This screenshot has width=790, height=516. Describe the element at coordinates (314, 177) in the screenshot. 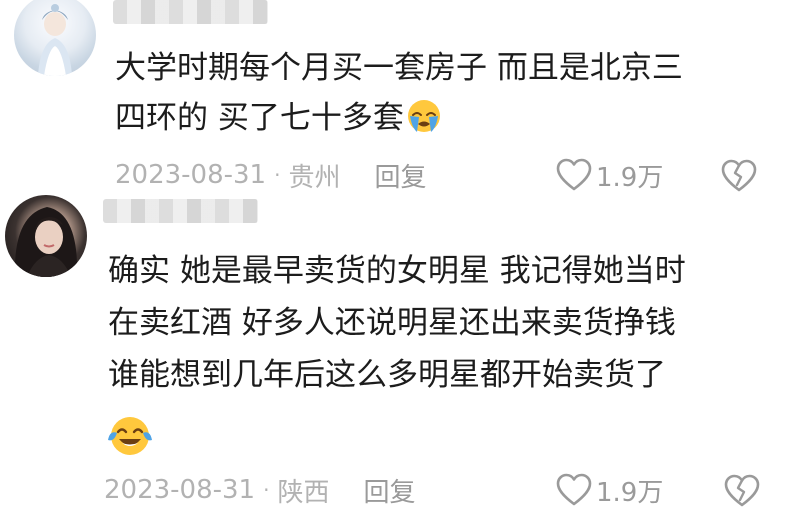

I see `comment-location: 贵州` at that location.